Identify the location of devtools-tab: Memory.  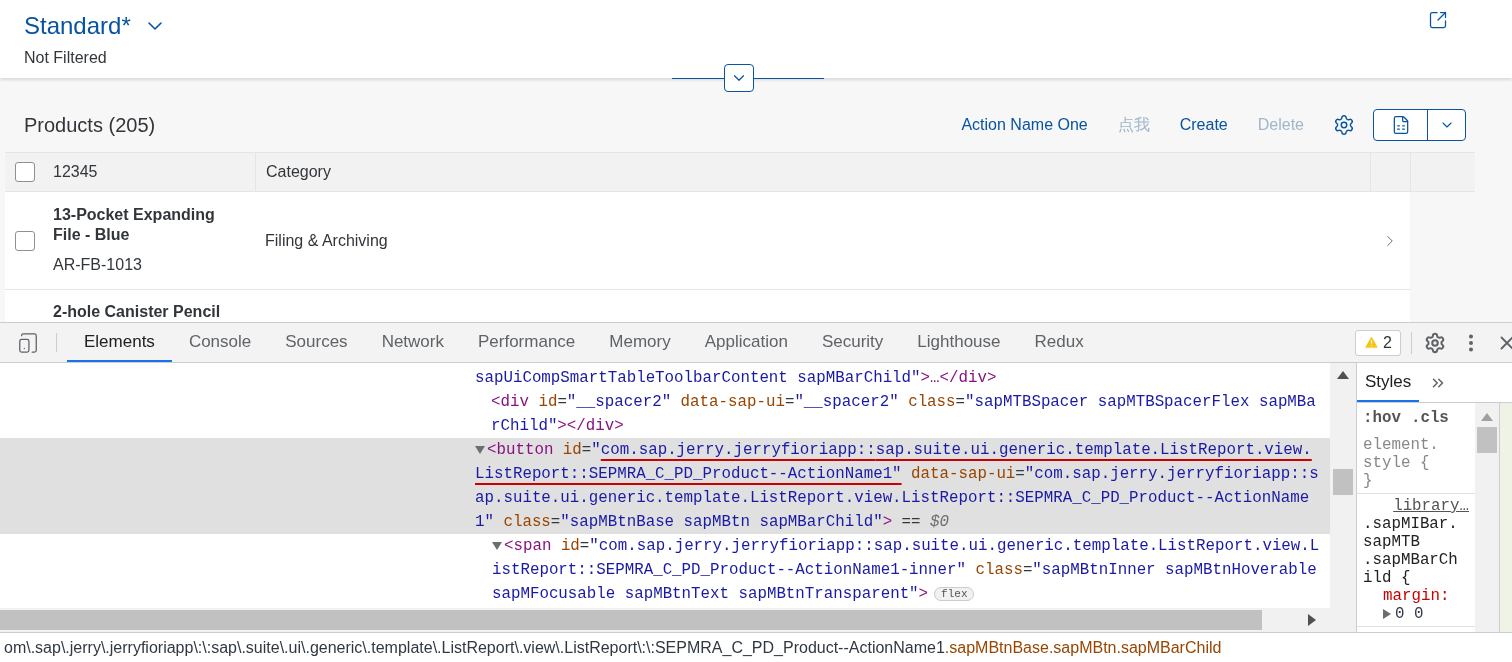
(640, 342).